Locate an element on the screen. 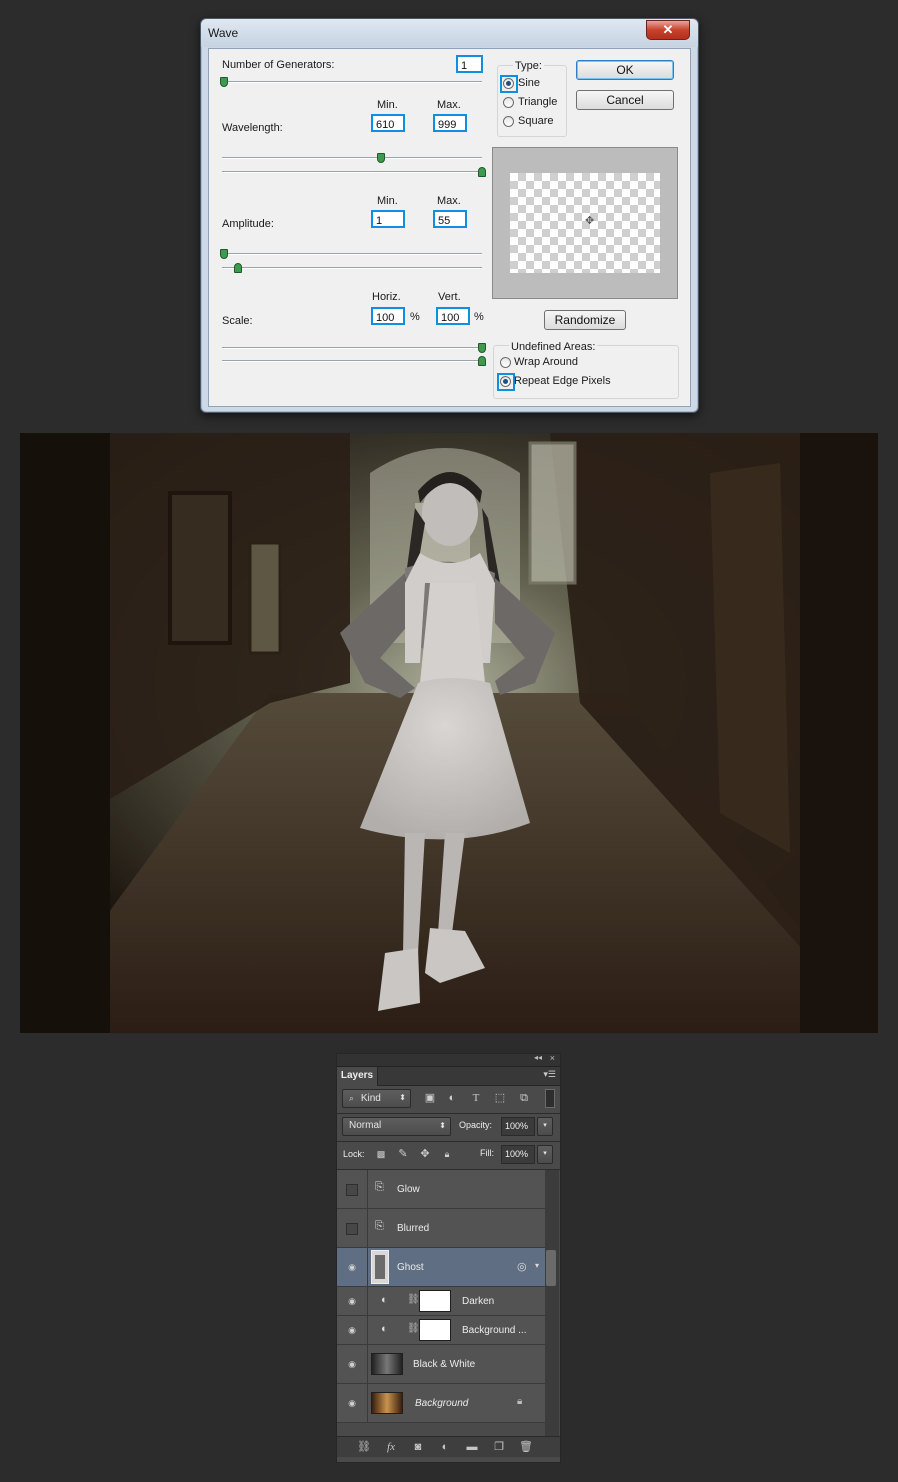 The height and width of the screenshot is (1482, 898). randomize-button: Randomize is located at coordinates (585, 320).